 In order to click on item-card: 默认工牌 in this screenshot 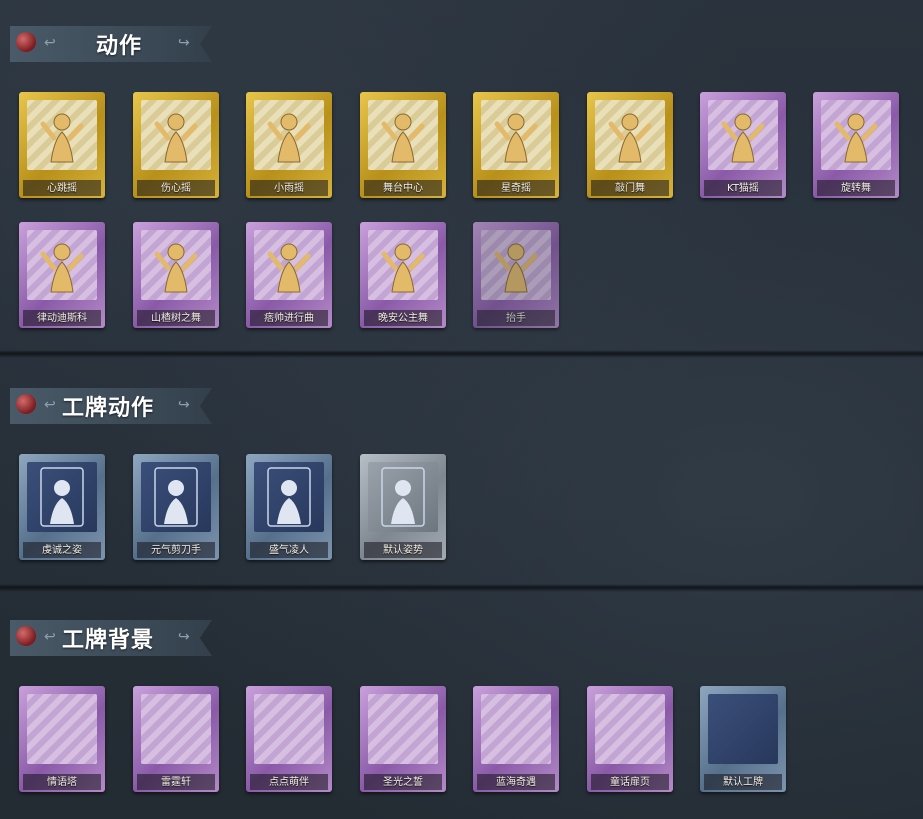, I will do `click(743, 739)`.